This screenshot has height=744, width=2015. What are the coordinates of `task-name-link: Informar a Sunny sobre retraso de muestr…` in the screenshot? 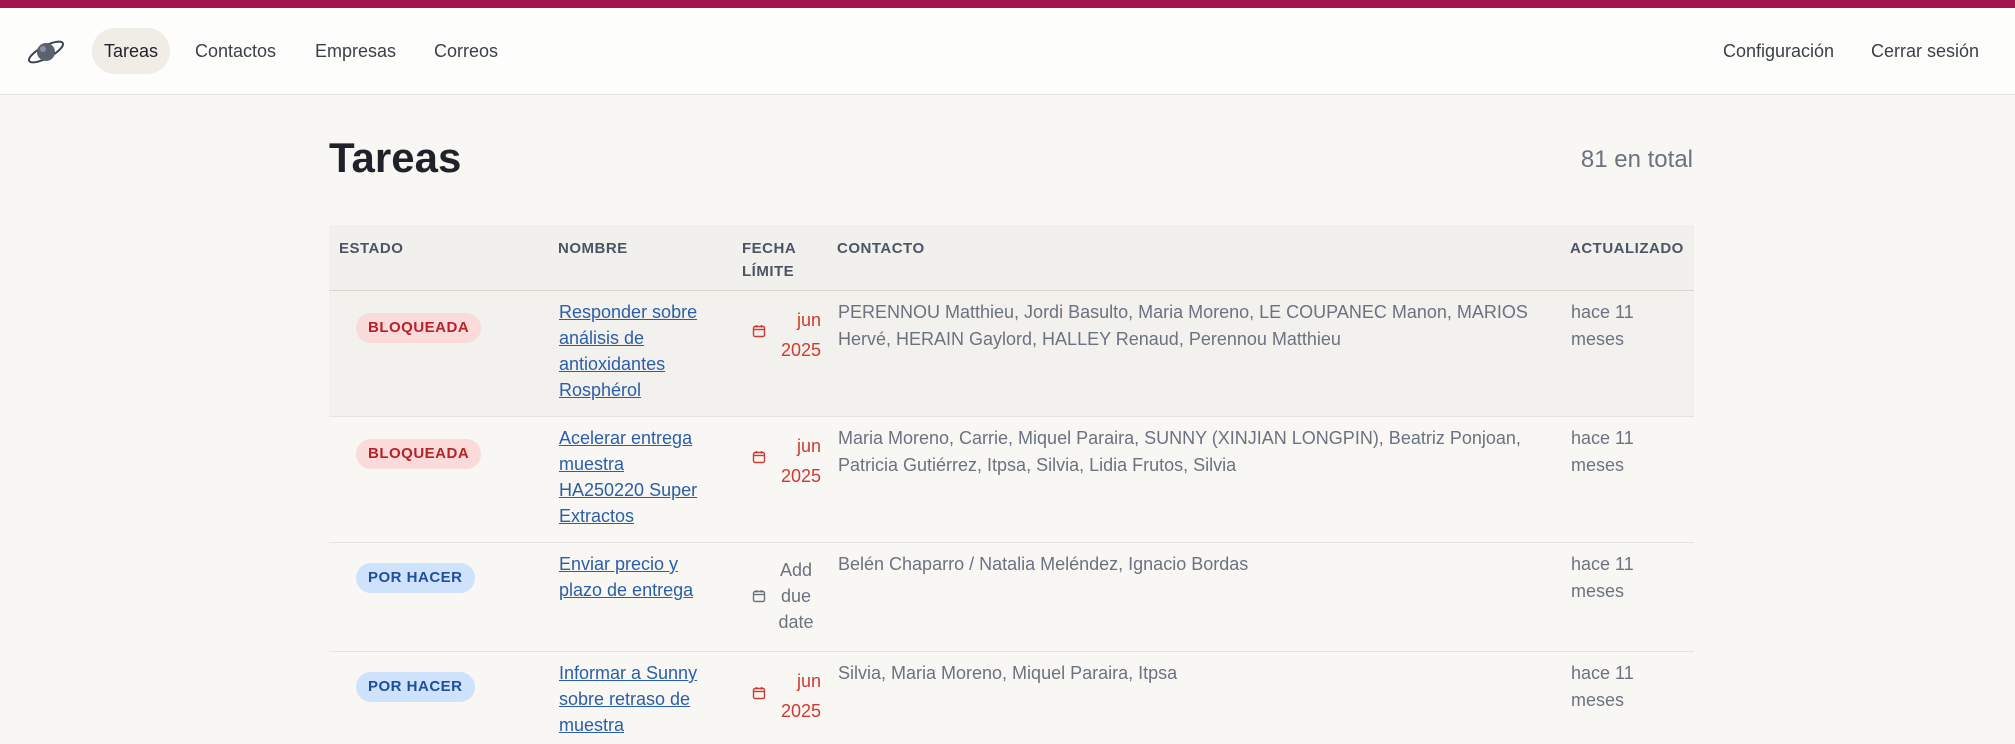 It's located at (639, 699).